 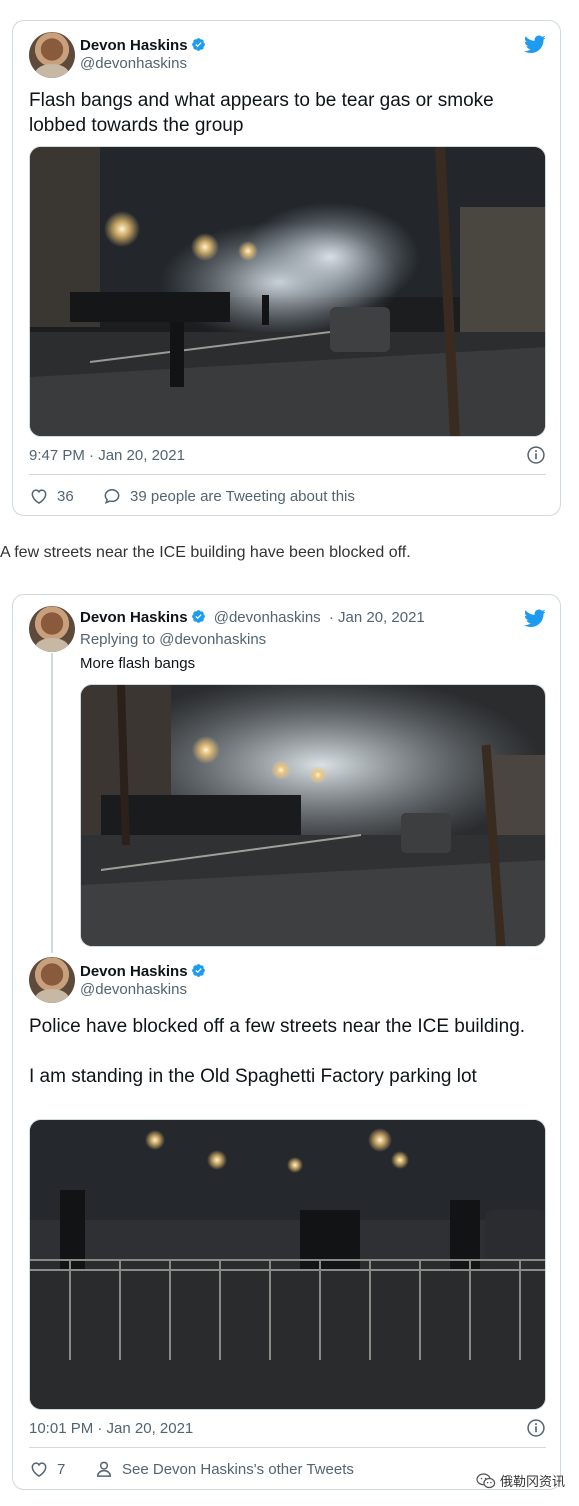 What do you see at coordinates (224, 1469) in the screenshot?
I see `profile-link: See Devon Haskins's other Tweets` at bounding box center [224, 1469].